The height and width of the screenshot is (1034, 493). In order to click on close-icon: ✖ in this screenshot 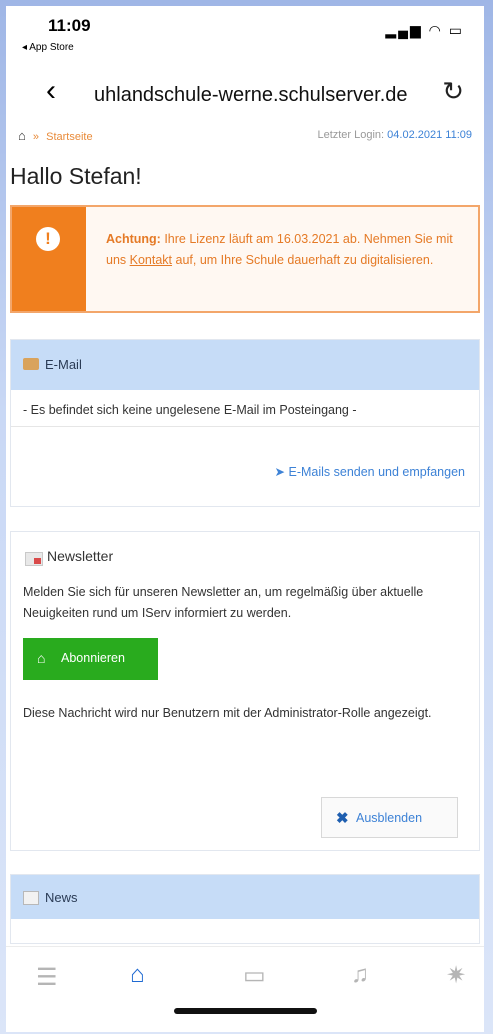, I will do `click(342, 818)`.